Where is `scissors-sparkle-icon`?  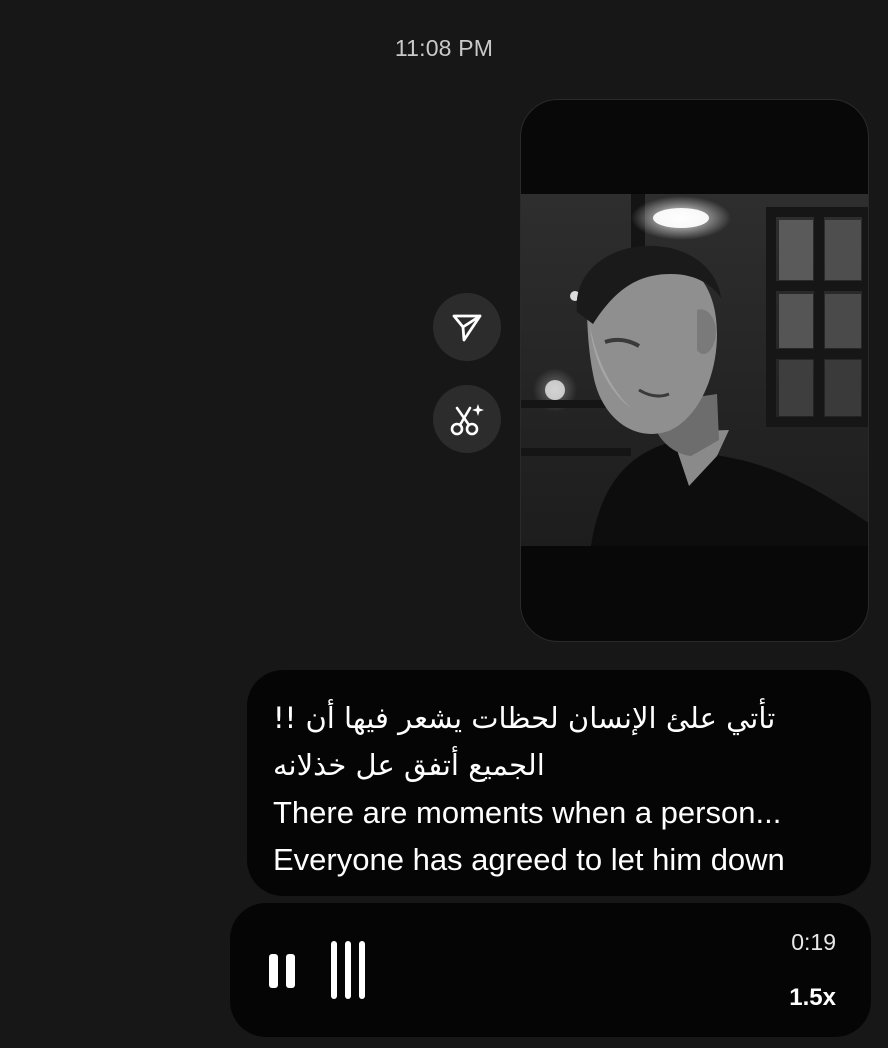
scissors-sparkle-icon is located at coordinates (467, 420).